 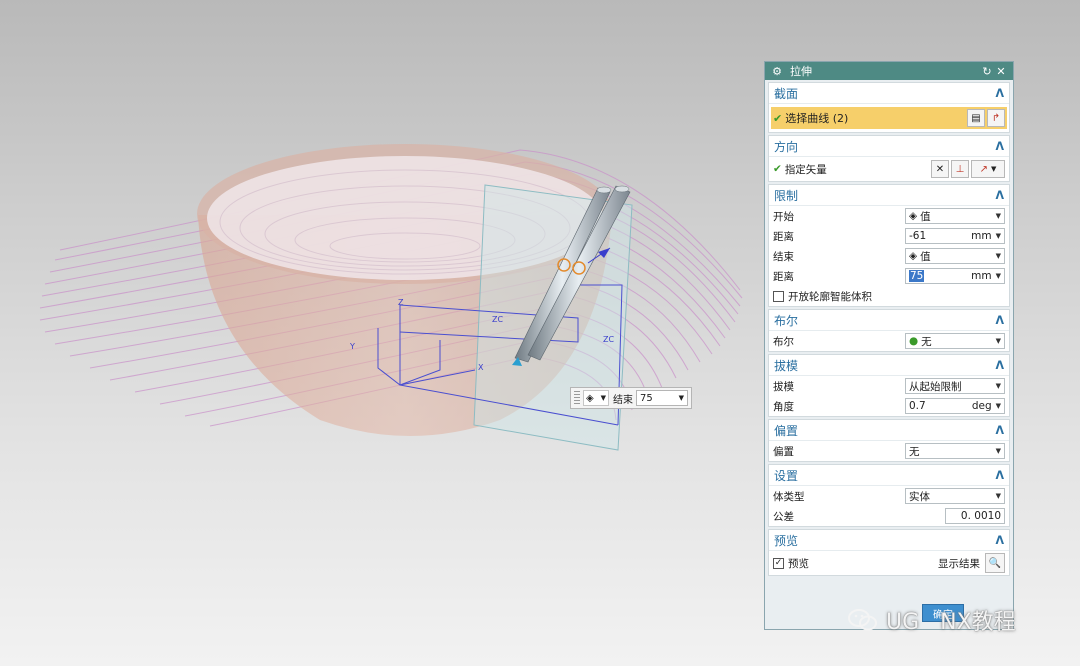 What do you see at coordinates (955, 341) in the screenshot?
I see `boolean-dropdown: ● 无 ▼` at bounding box center [955, 341].